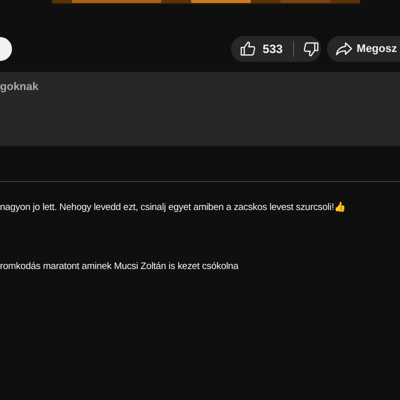 The width and height of the screenshot is (400, 400). Describe the element at coordinates (20, 87) in the screenshot. I see `description-text: goknak` at that location.